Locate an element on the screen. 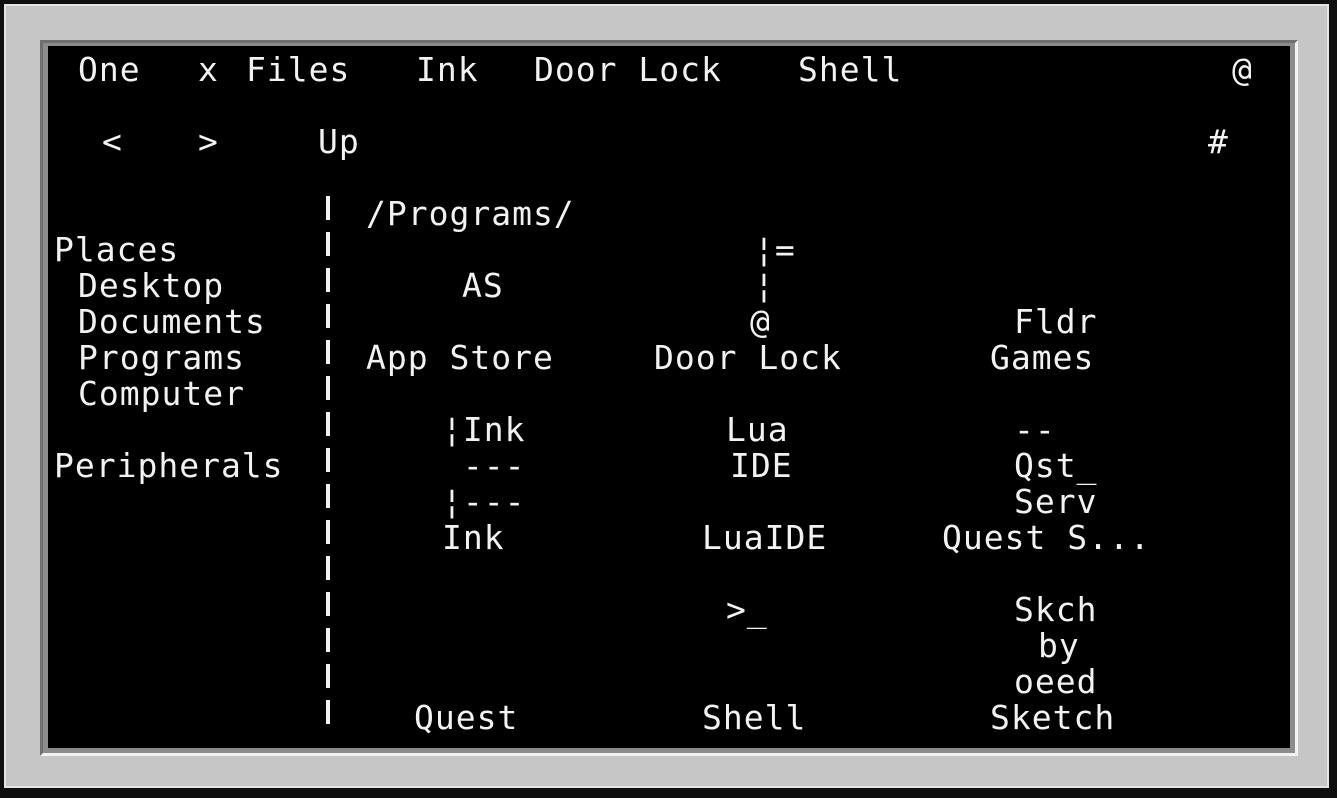 The image size is (1337, 798). close-tab-button: x is located at coordinates (208, 70).